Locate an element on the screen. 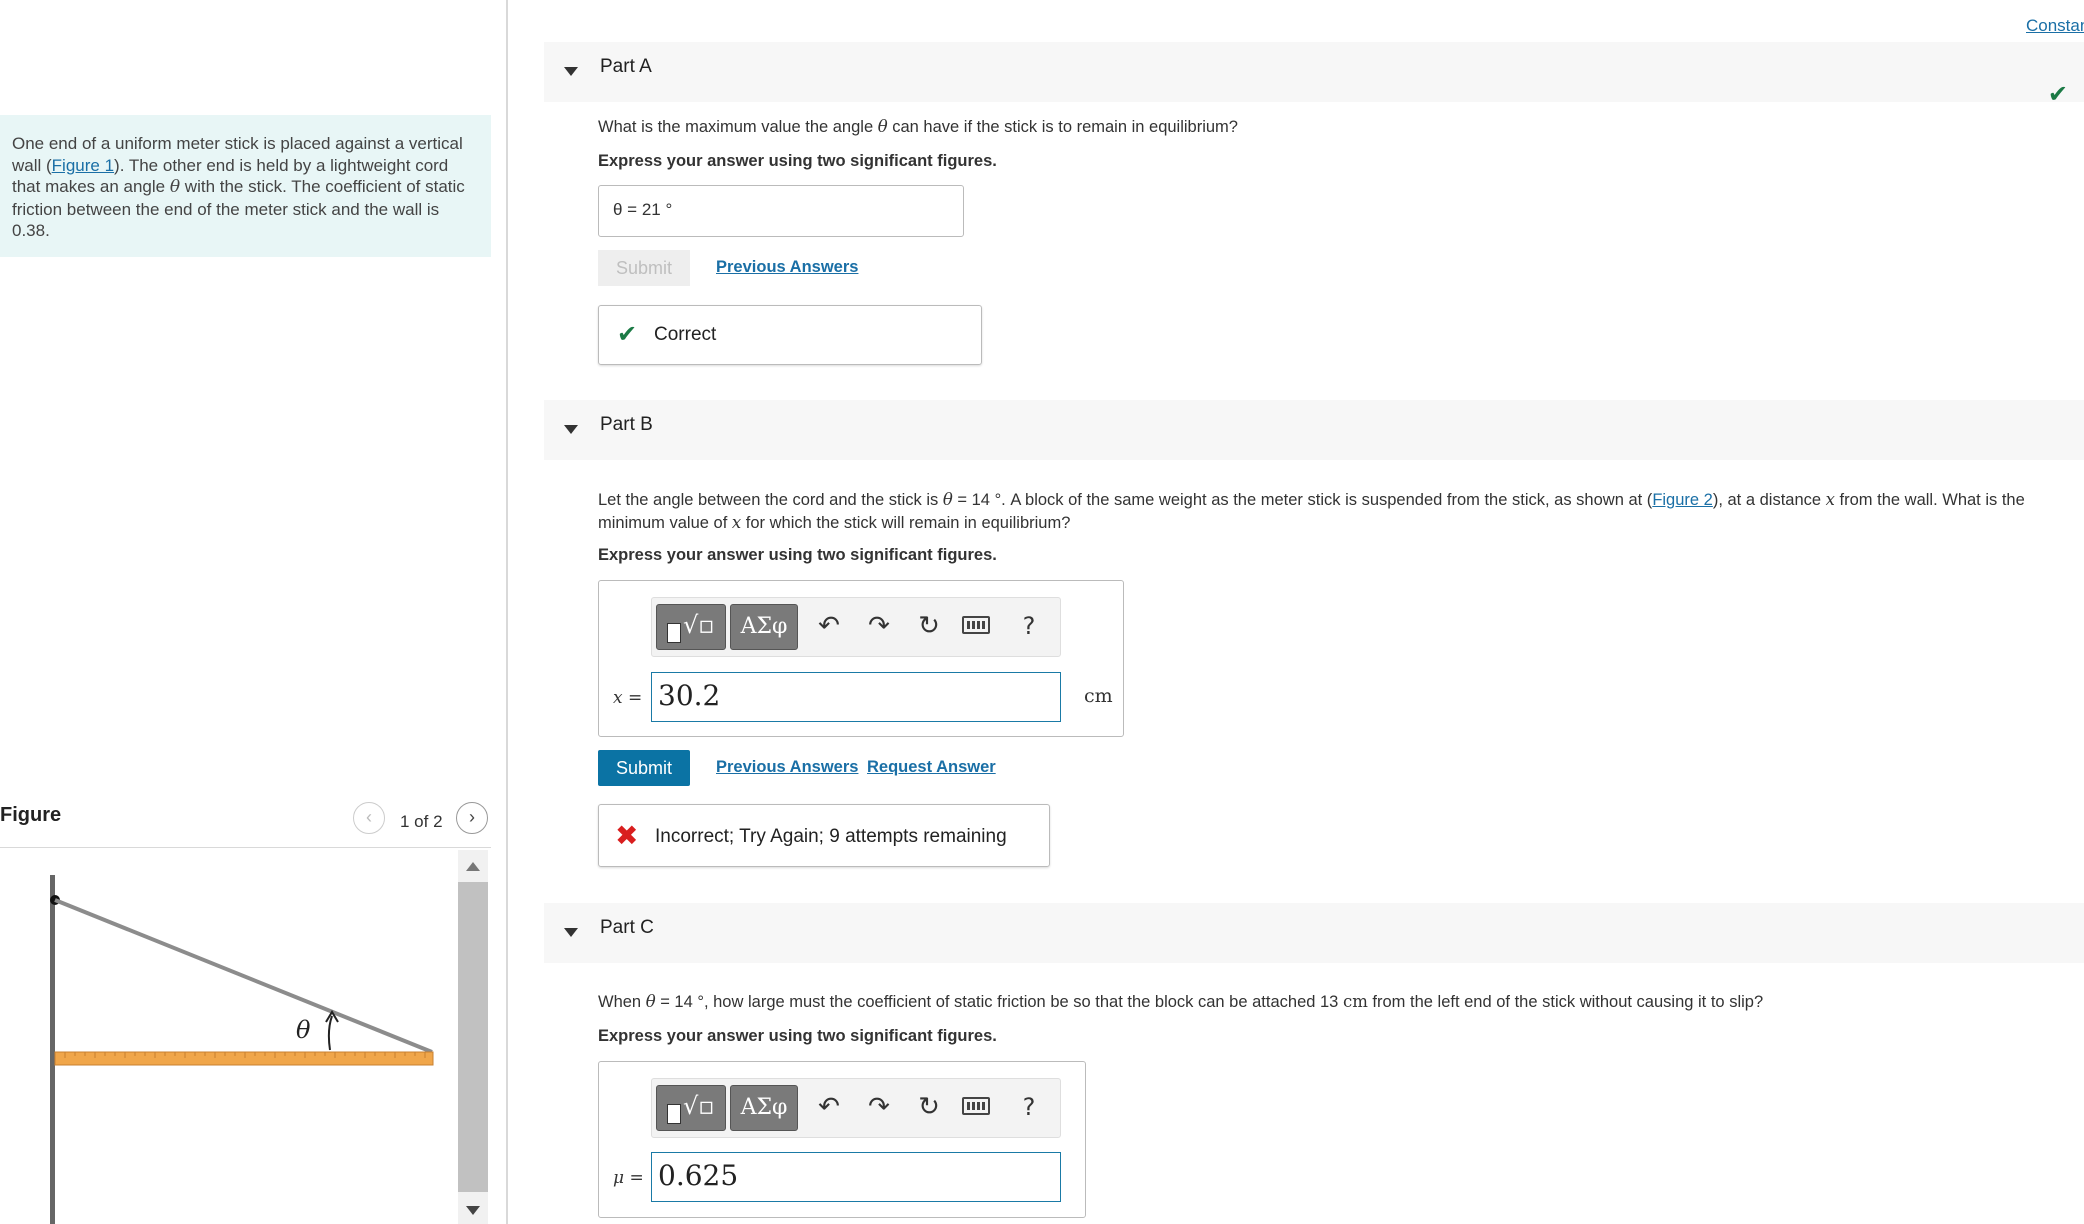  part-b-math-box: √▫ ΑΣφ ↶ ↷ ↻ ? x = 30.2 cm is located at coordinates (861, 658).